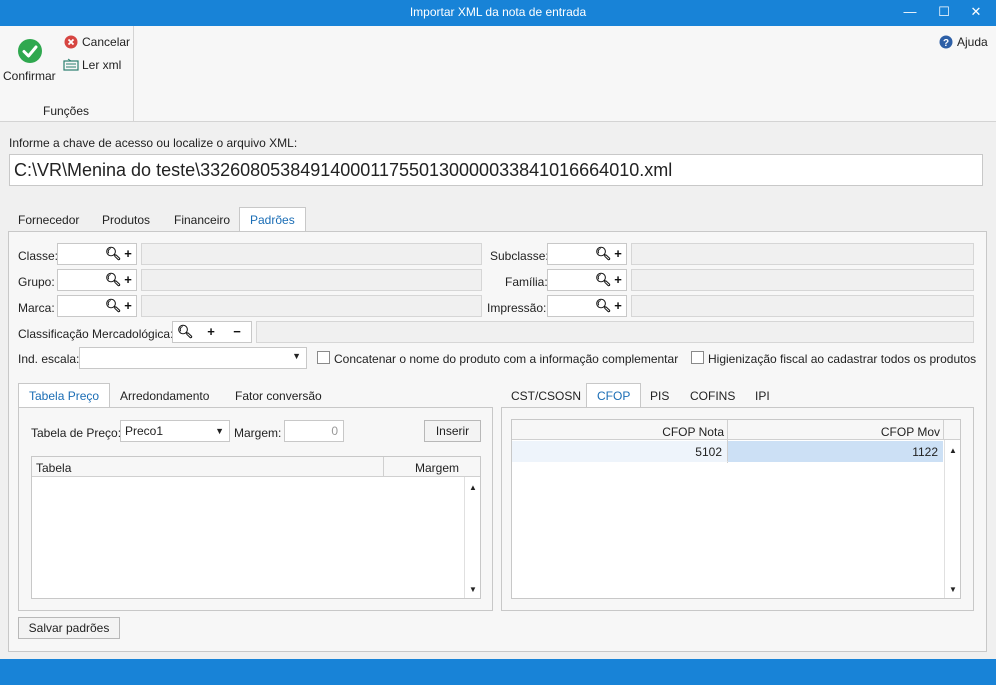  I want to click on window-title: Importar XML da nota de entrada, so click(498, 12).